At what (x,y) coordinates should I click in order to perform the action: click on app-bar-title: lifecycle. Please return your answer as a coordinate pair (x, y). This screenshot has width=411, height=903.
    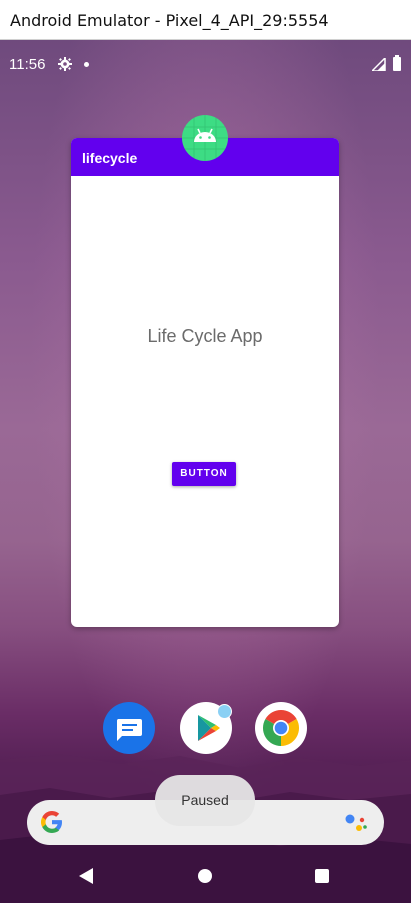
    Looking at the image, I should click on (110, 158).